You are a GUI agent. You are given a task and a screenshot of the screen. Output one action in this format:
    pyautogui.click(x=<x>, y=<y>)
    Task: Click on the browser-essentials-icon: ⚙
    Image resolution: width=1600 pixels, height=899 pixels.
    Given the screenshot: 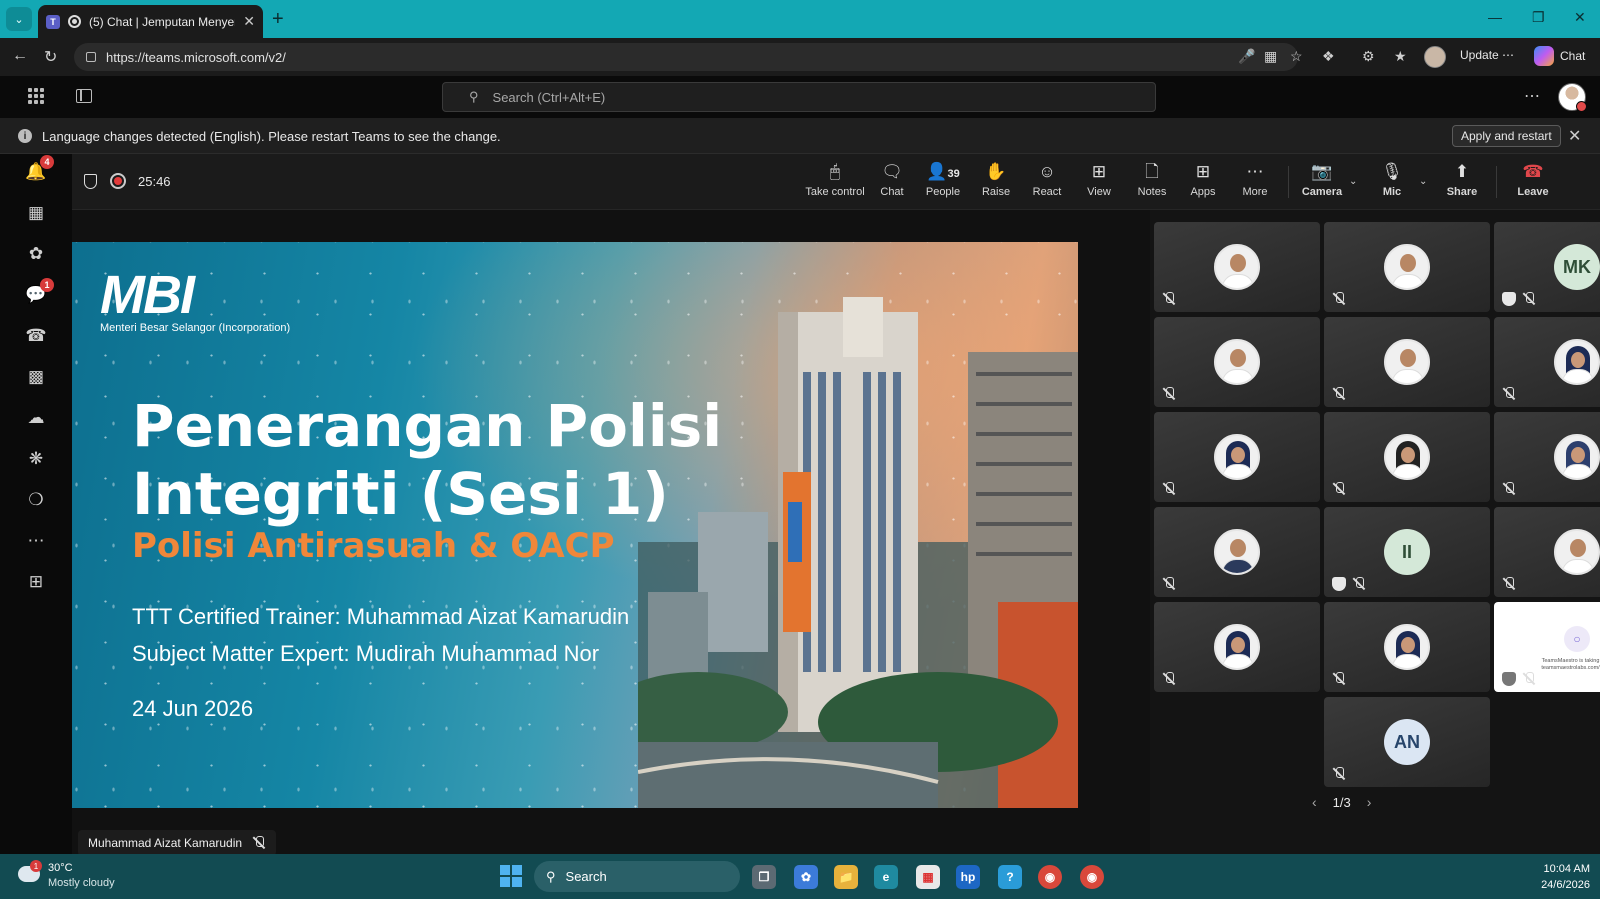 What is the action you would take?
    pyautogui.click(x=1368, y=56)
    